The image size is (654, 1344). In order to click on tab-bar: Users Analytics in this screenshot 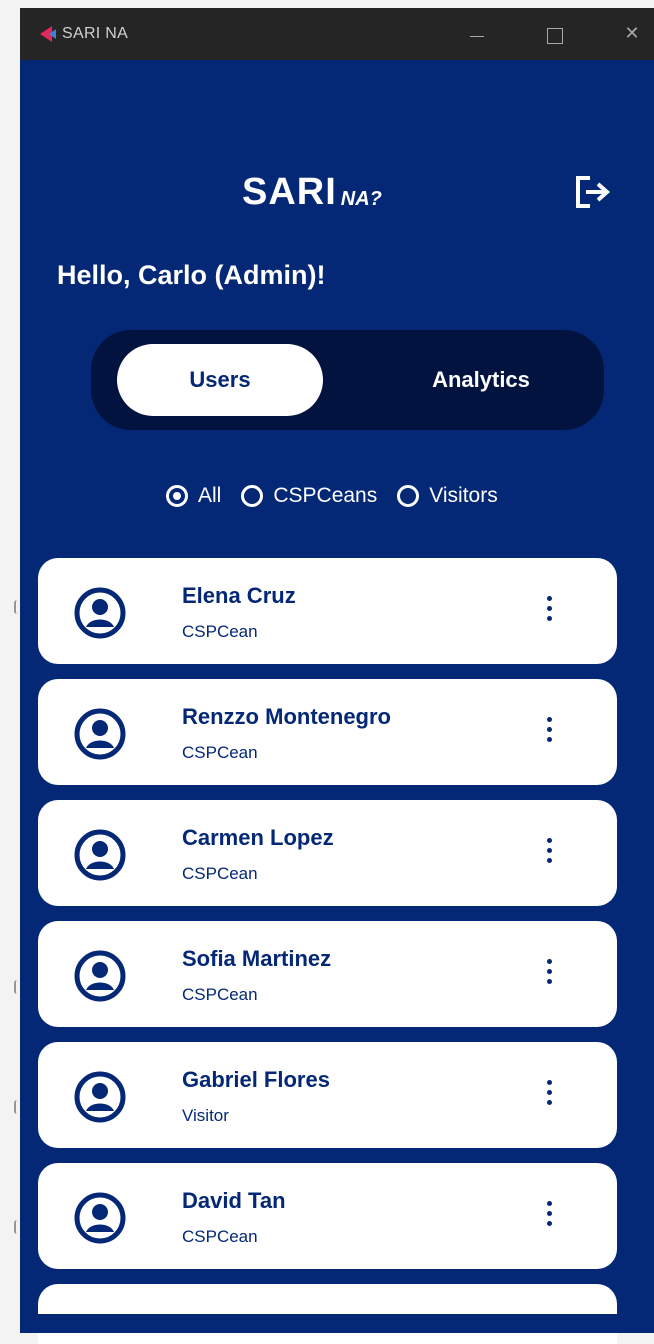, I will do `click(347, 380)`.